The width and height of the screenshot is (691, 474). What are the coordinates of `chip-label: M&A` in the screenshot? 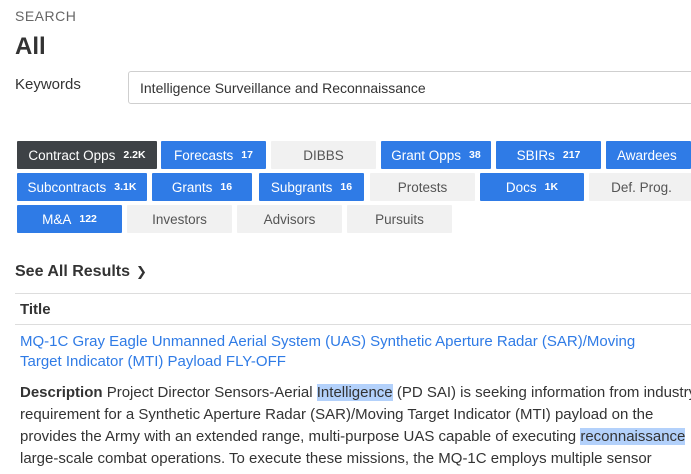 It's located at (57, 219).